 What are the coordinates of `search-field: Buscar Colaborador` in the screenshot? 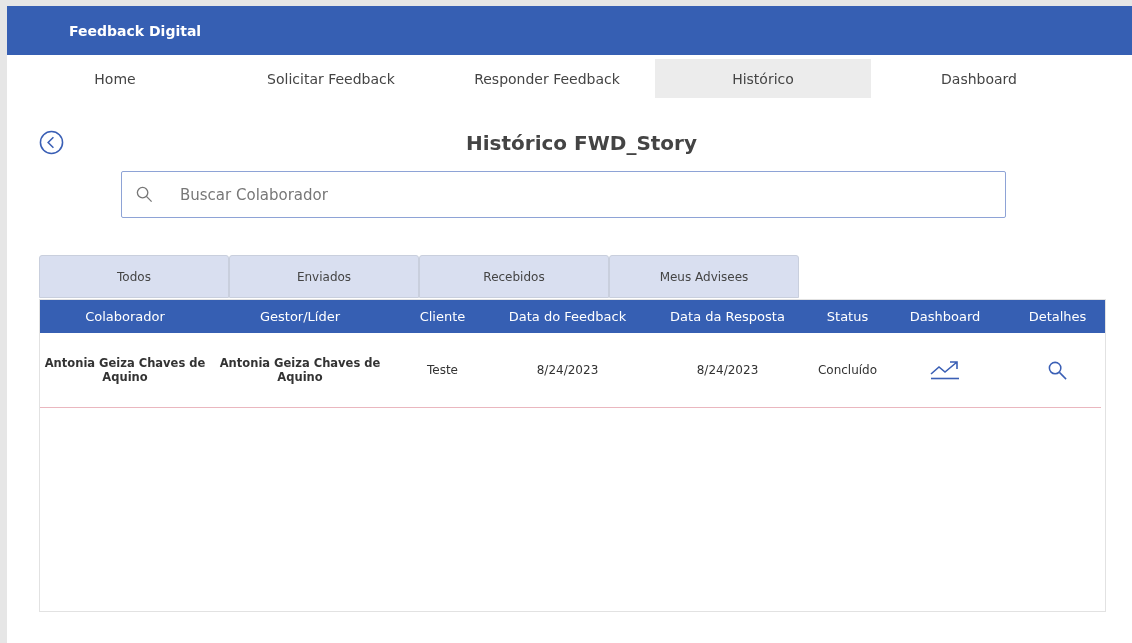 It's located at (563, 194).